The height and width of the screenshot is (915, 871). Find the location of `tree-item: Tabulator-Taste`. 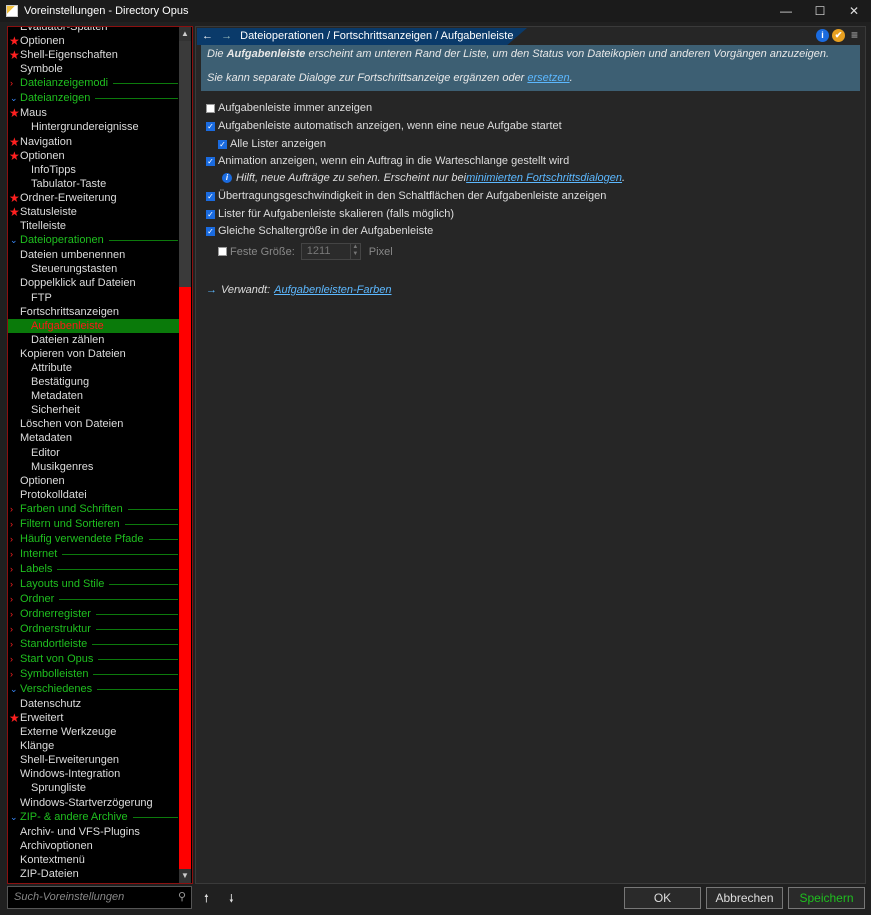

tree-item: Tabulator-Taste is located at coordinates (94, 184).